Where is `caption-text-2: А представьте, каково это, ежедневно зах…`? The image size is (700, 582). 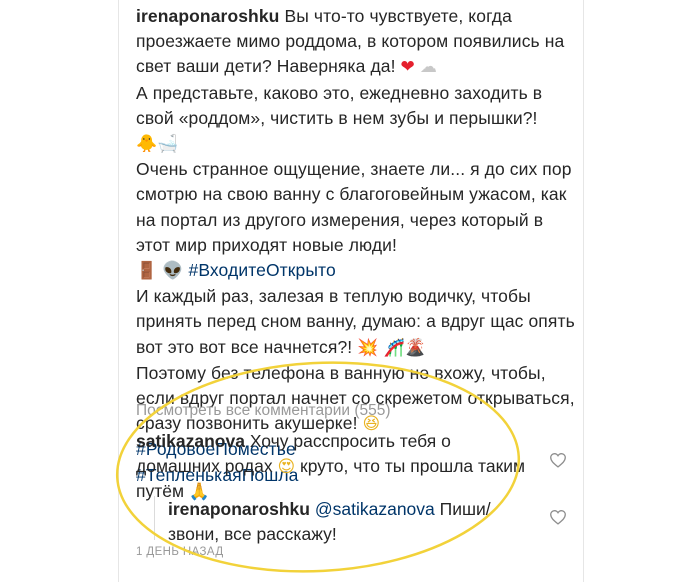 caption-text-2: А представьте, каково это, ежедневно зах… is located at coordinates (339, 105).